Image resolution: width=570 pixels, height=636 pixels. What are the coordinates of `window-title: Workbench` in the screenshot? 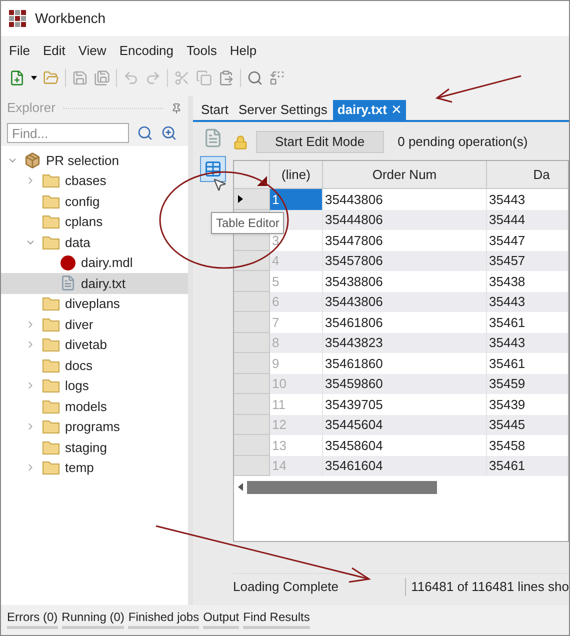 It's located at (70, 18).